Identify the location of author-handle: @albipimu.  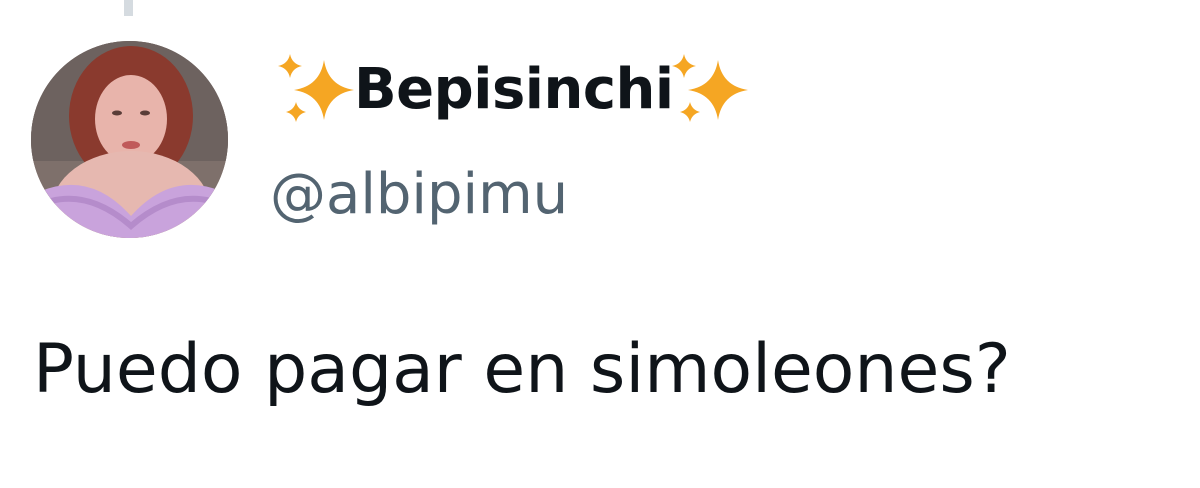
(419, 195).